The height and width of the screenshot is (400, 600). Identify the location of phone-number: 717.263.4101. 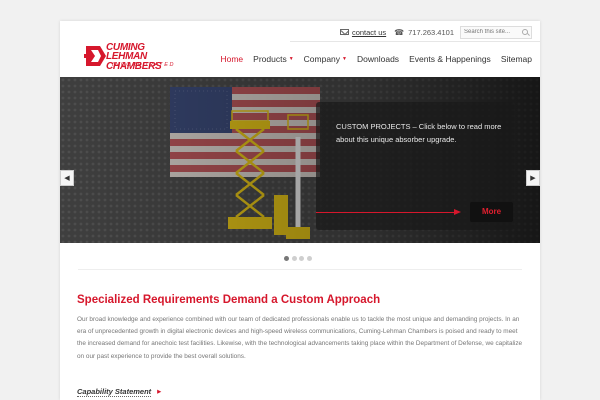
(431, 32).